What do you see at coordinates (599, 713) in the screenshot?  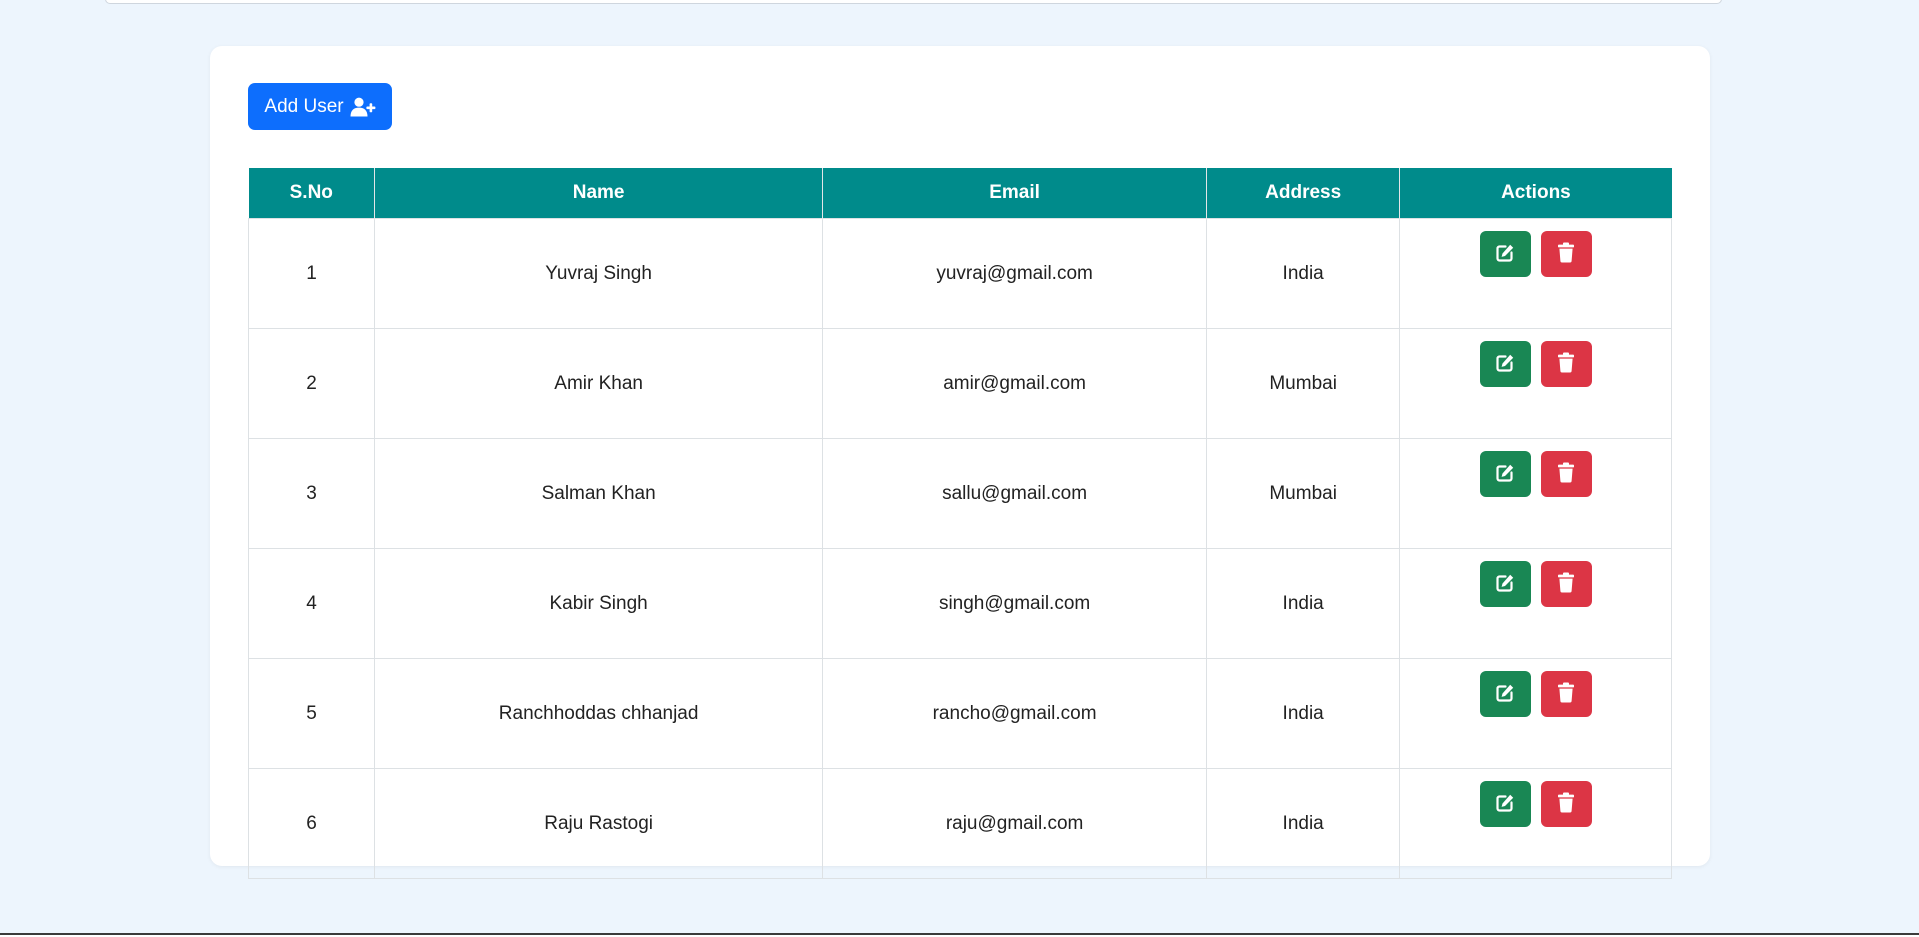 I see `cell-name: Ranchhoddas chhanjad` at bounding box center [599, 713].